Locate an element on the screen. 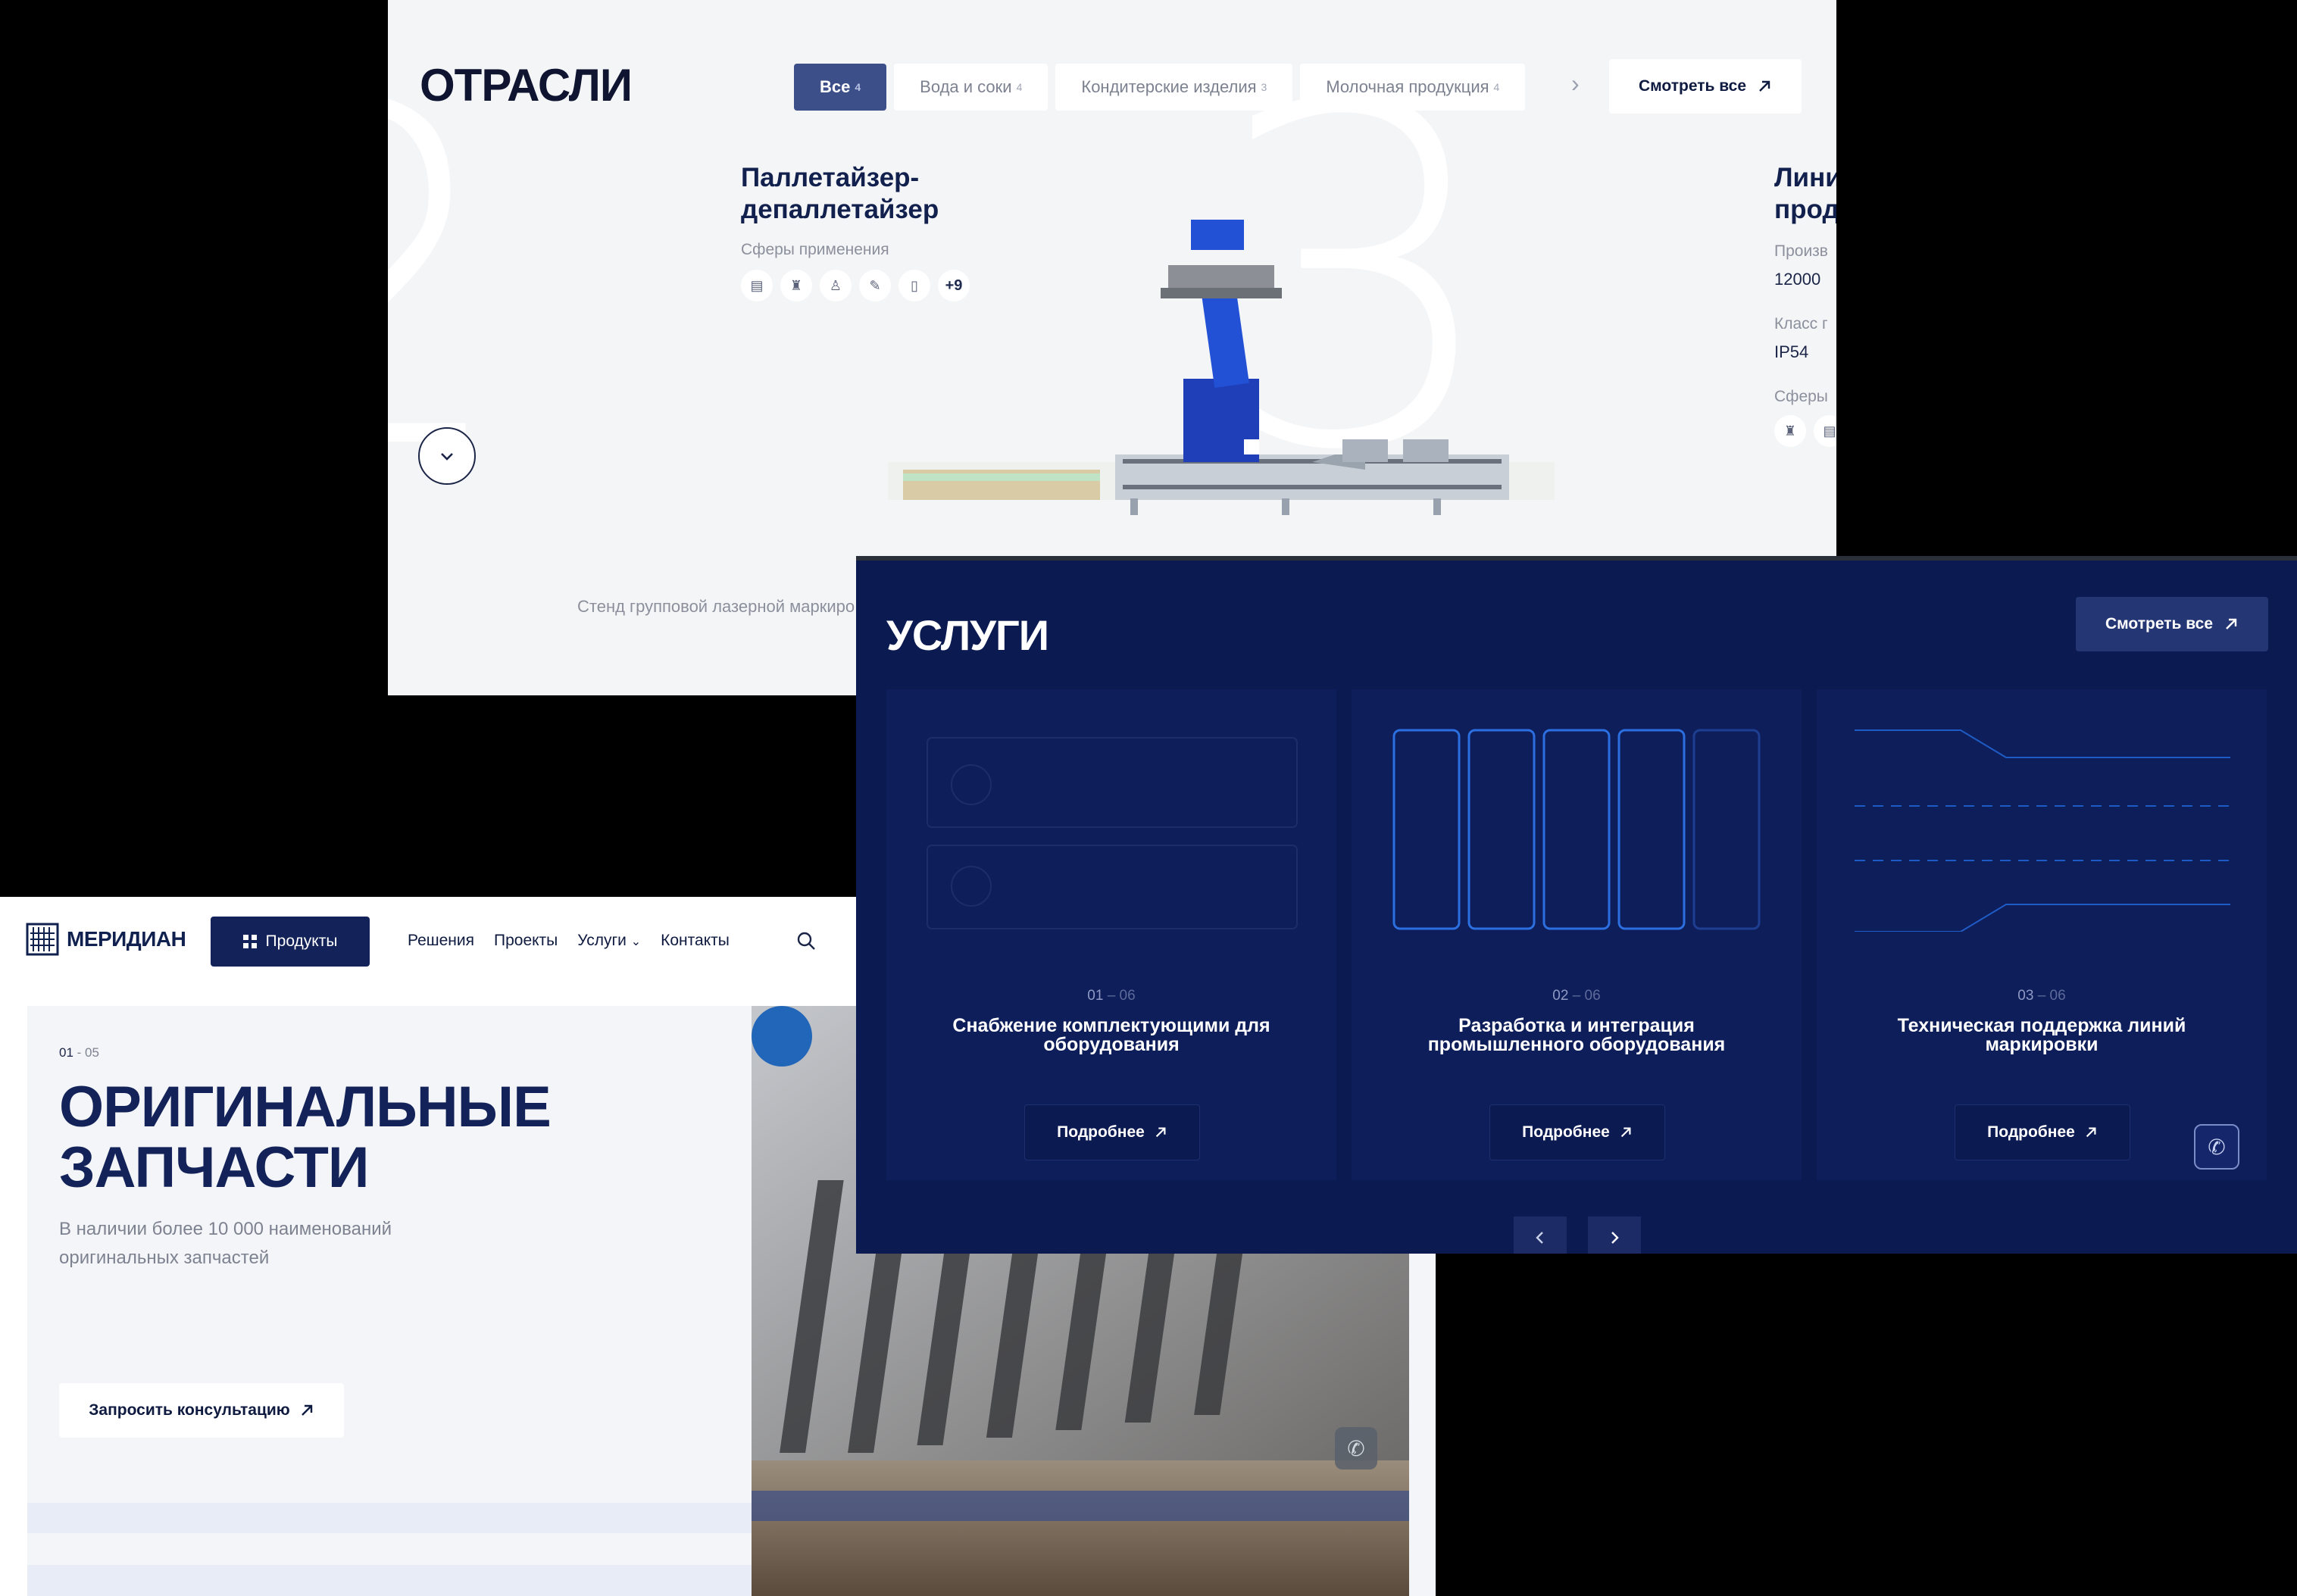 The width and height of the screenshot is (2297, 1596). request-consultation-button: Запросить консультацию is located at coordinates (202, 1410).